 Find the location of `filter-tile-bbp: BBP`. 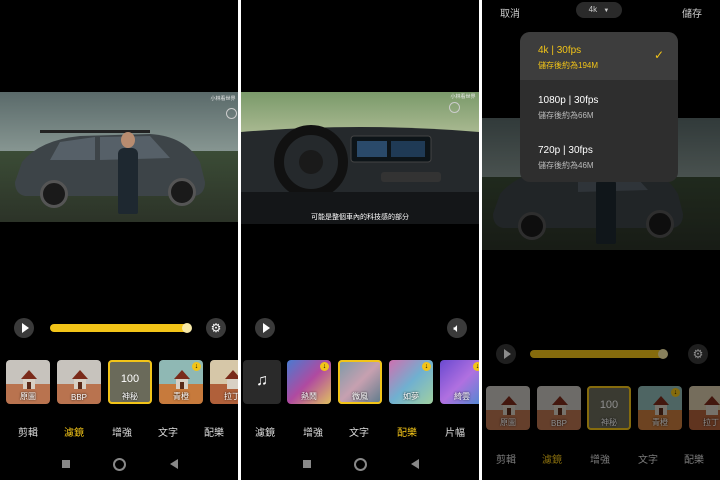

filter-tile-bbp: BBP is located at coordinates (79, 382).